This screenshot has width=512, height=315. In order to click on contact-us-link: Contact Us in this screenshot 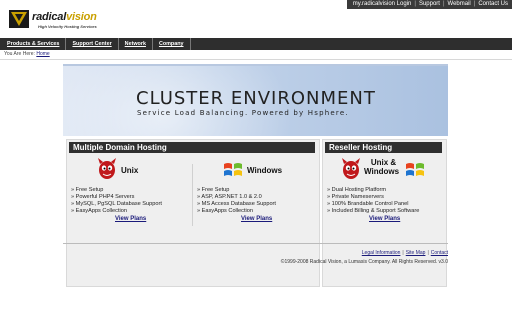, I will do `click(493, 4)`.